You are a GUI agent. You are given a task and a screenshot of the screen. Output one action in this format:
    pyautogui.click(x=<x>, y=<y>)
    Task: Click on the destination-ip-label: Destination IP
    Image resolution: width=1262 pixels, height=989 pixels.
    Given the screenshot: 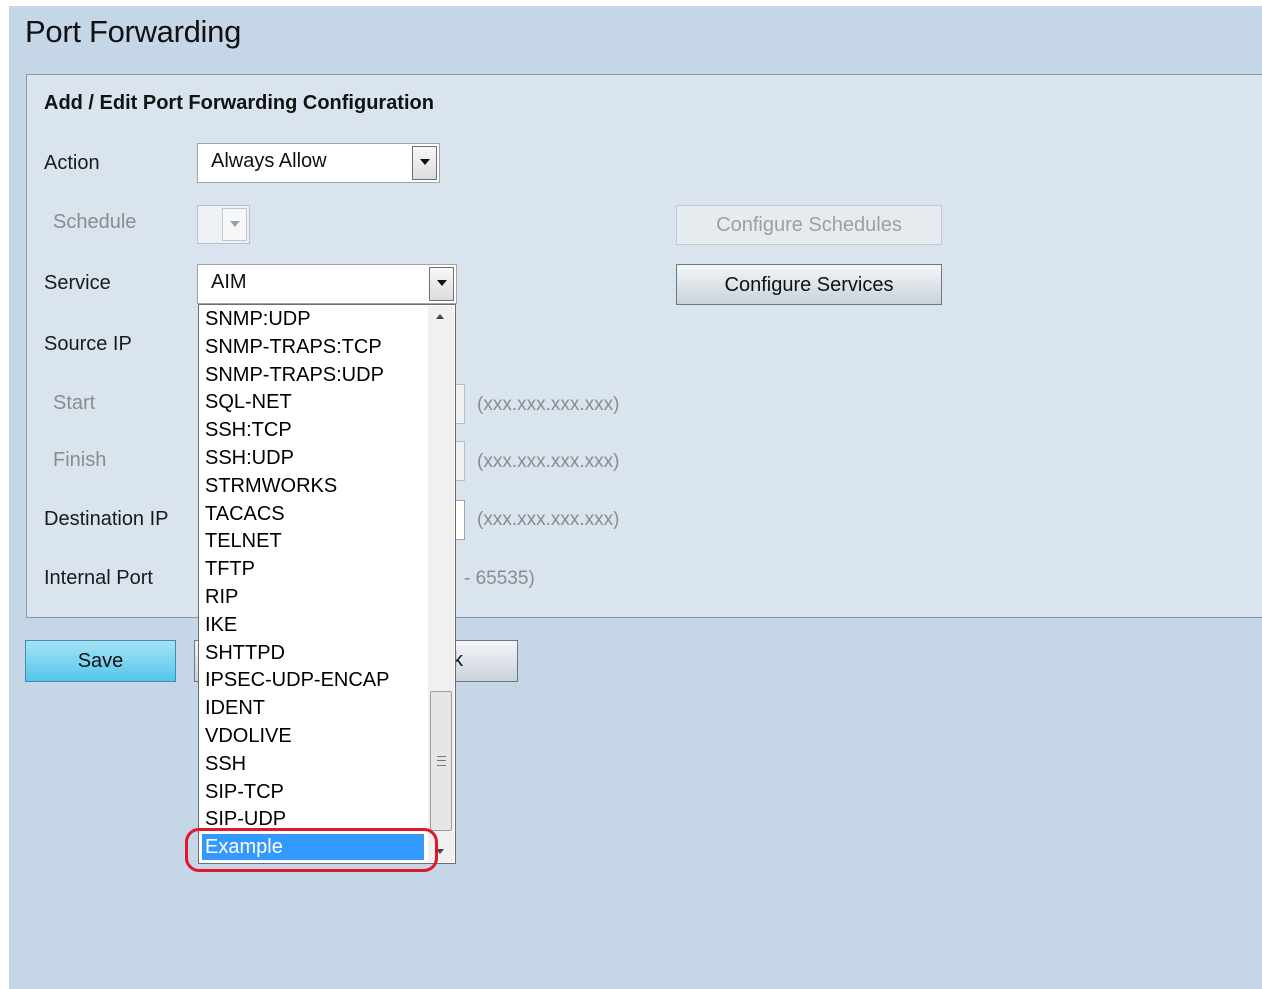 What is the action you would take?
    pyautogui.click(x=106, y=519)
    